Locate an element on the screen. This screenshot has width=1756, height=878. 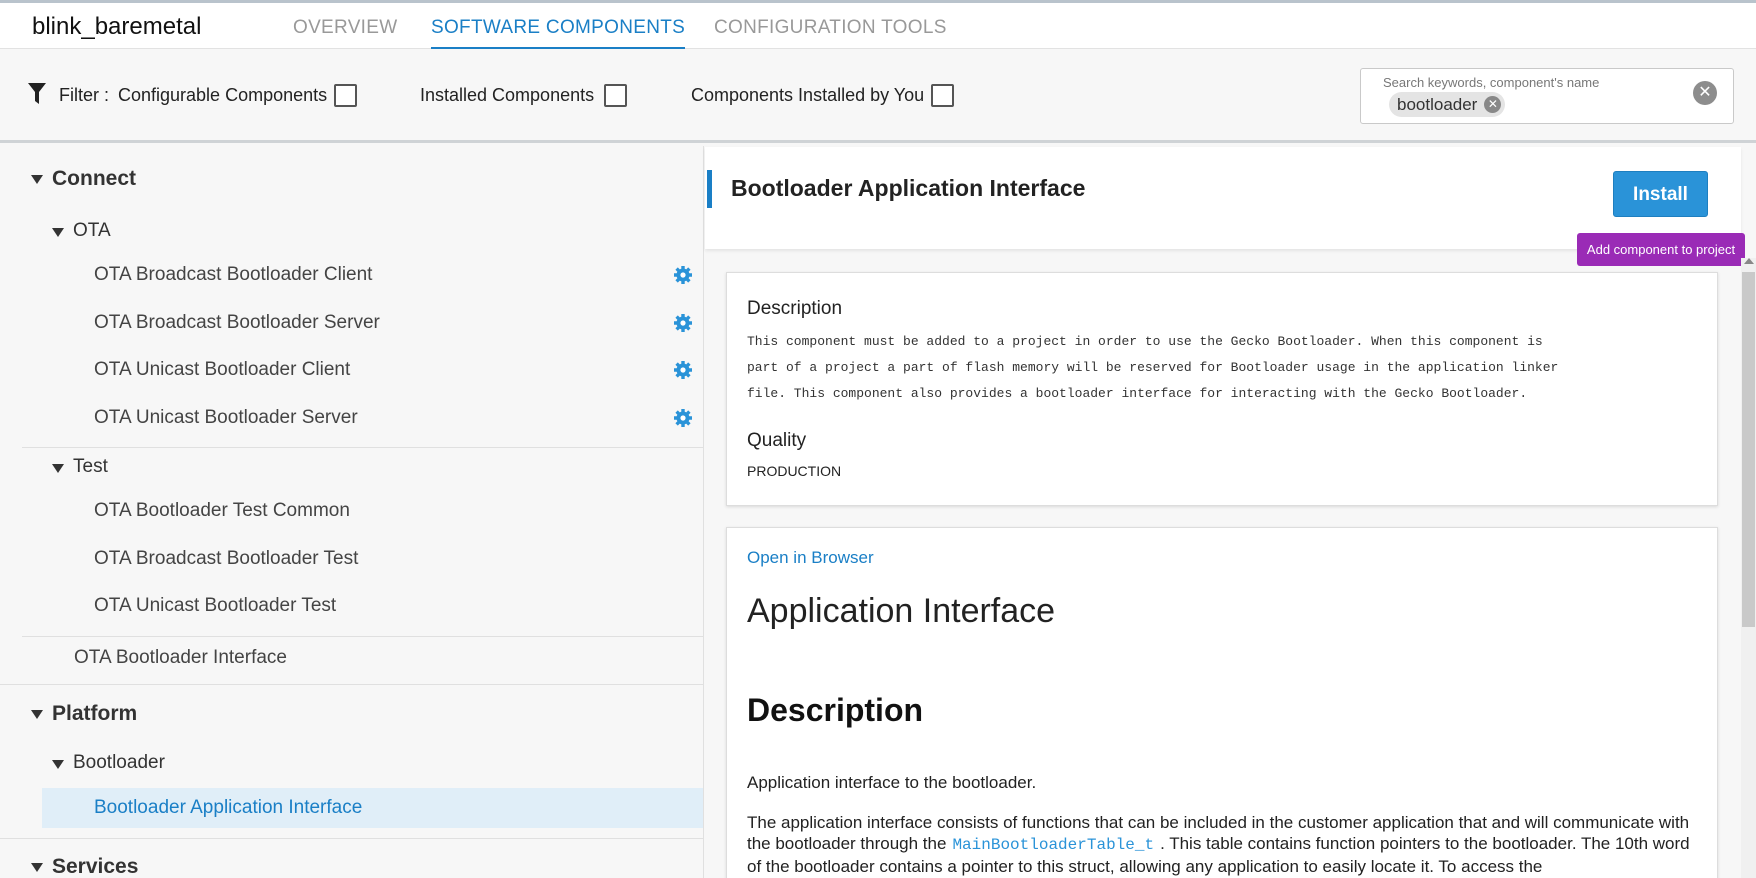
description-heading: Description is located at coordinates (795, 308).